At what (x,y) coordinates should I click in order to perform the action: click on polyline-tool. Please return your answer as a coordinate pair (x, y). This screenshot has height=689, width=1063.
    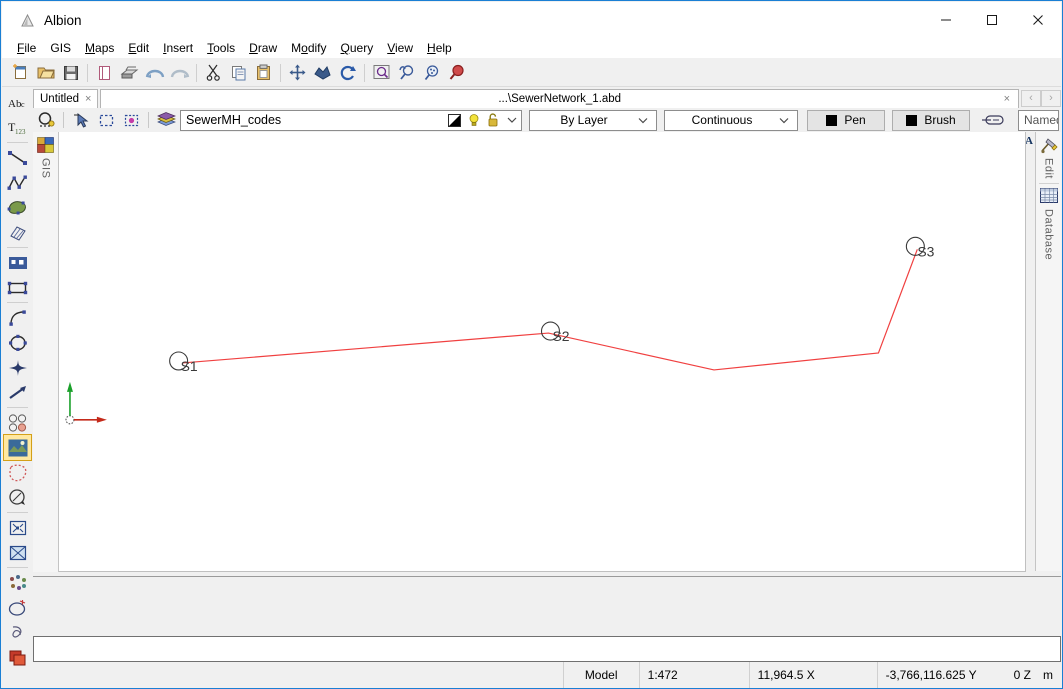
    Looking at the image, I should click on (17, 182).